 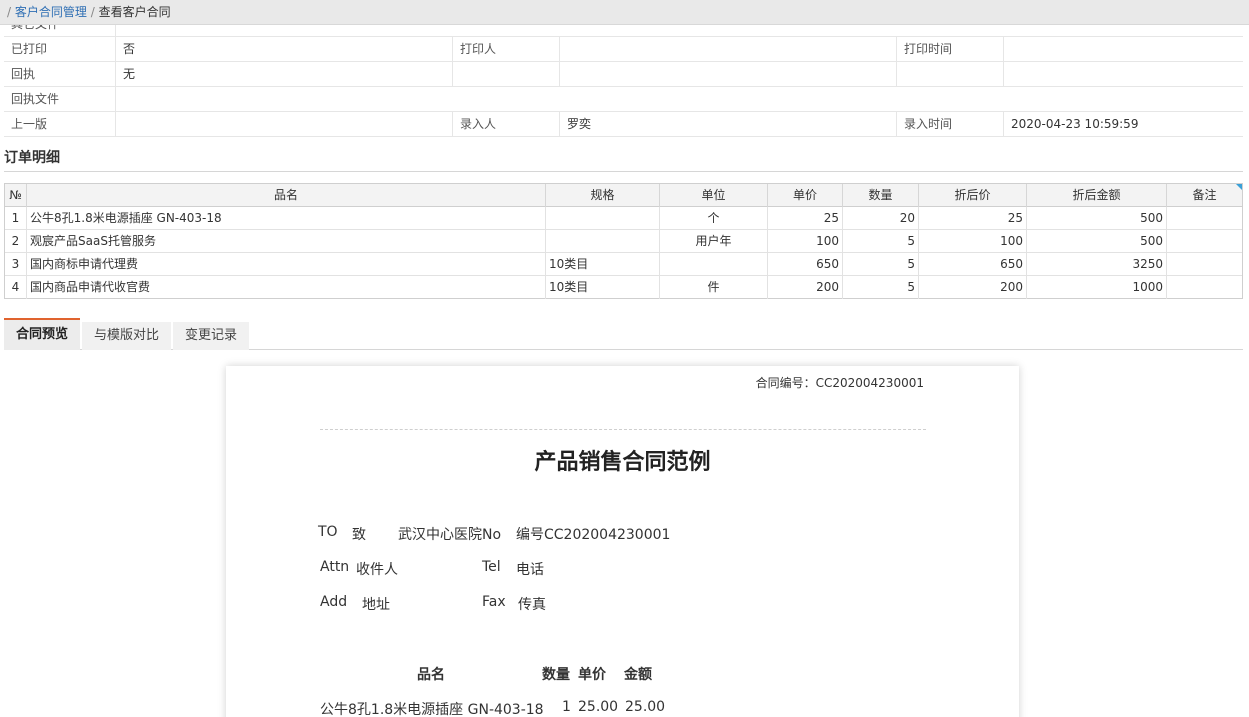 What do you see at coordinates (283, 49) in the screenshot?
I see `info-value: 否` at bounding box center [283, 49].